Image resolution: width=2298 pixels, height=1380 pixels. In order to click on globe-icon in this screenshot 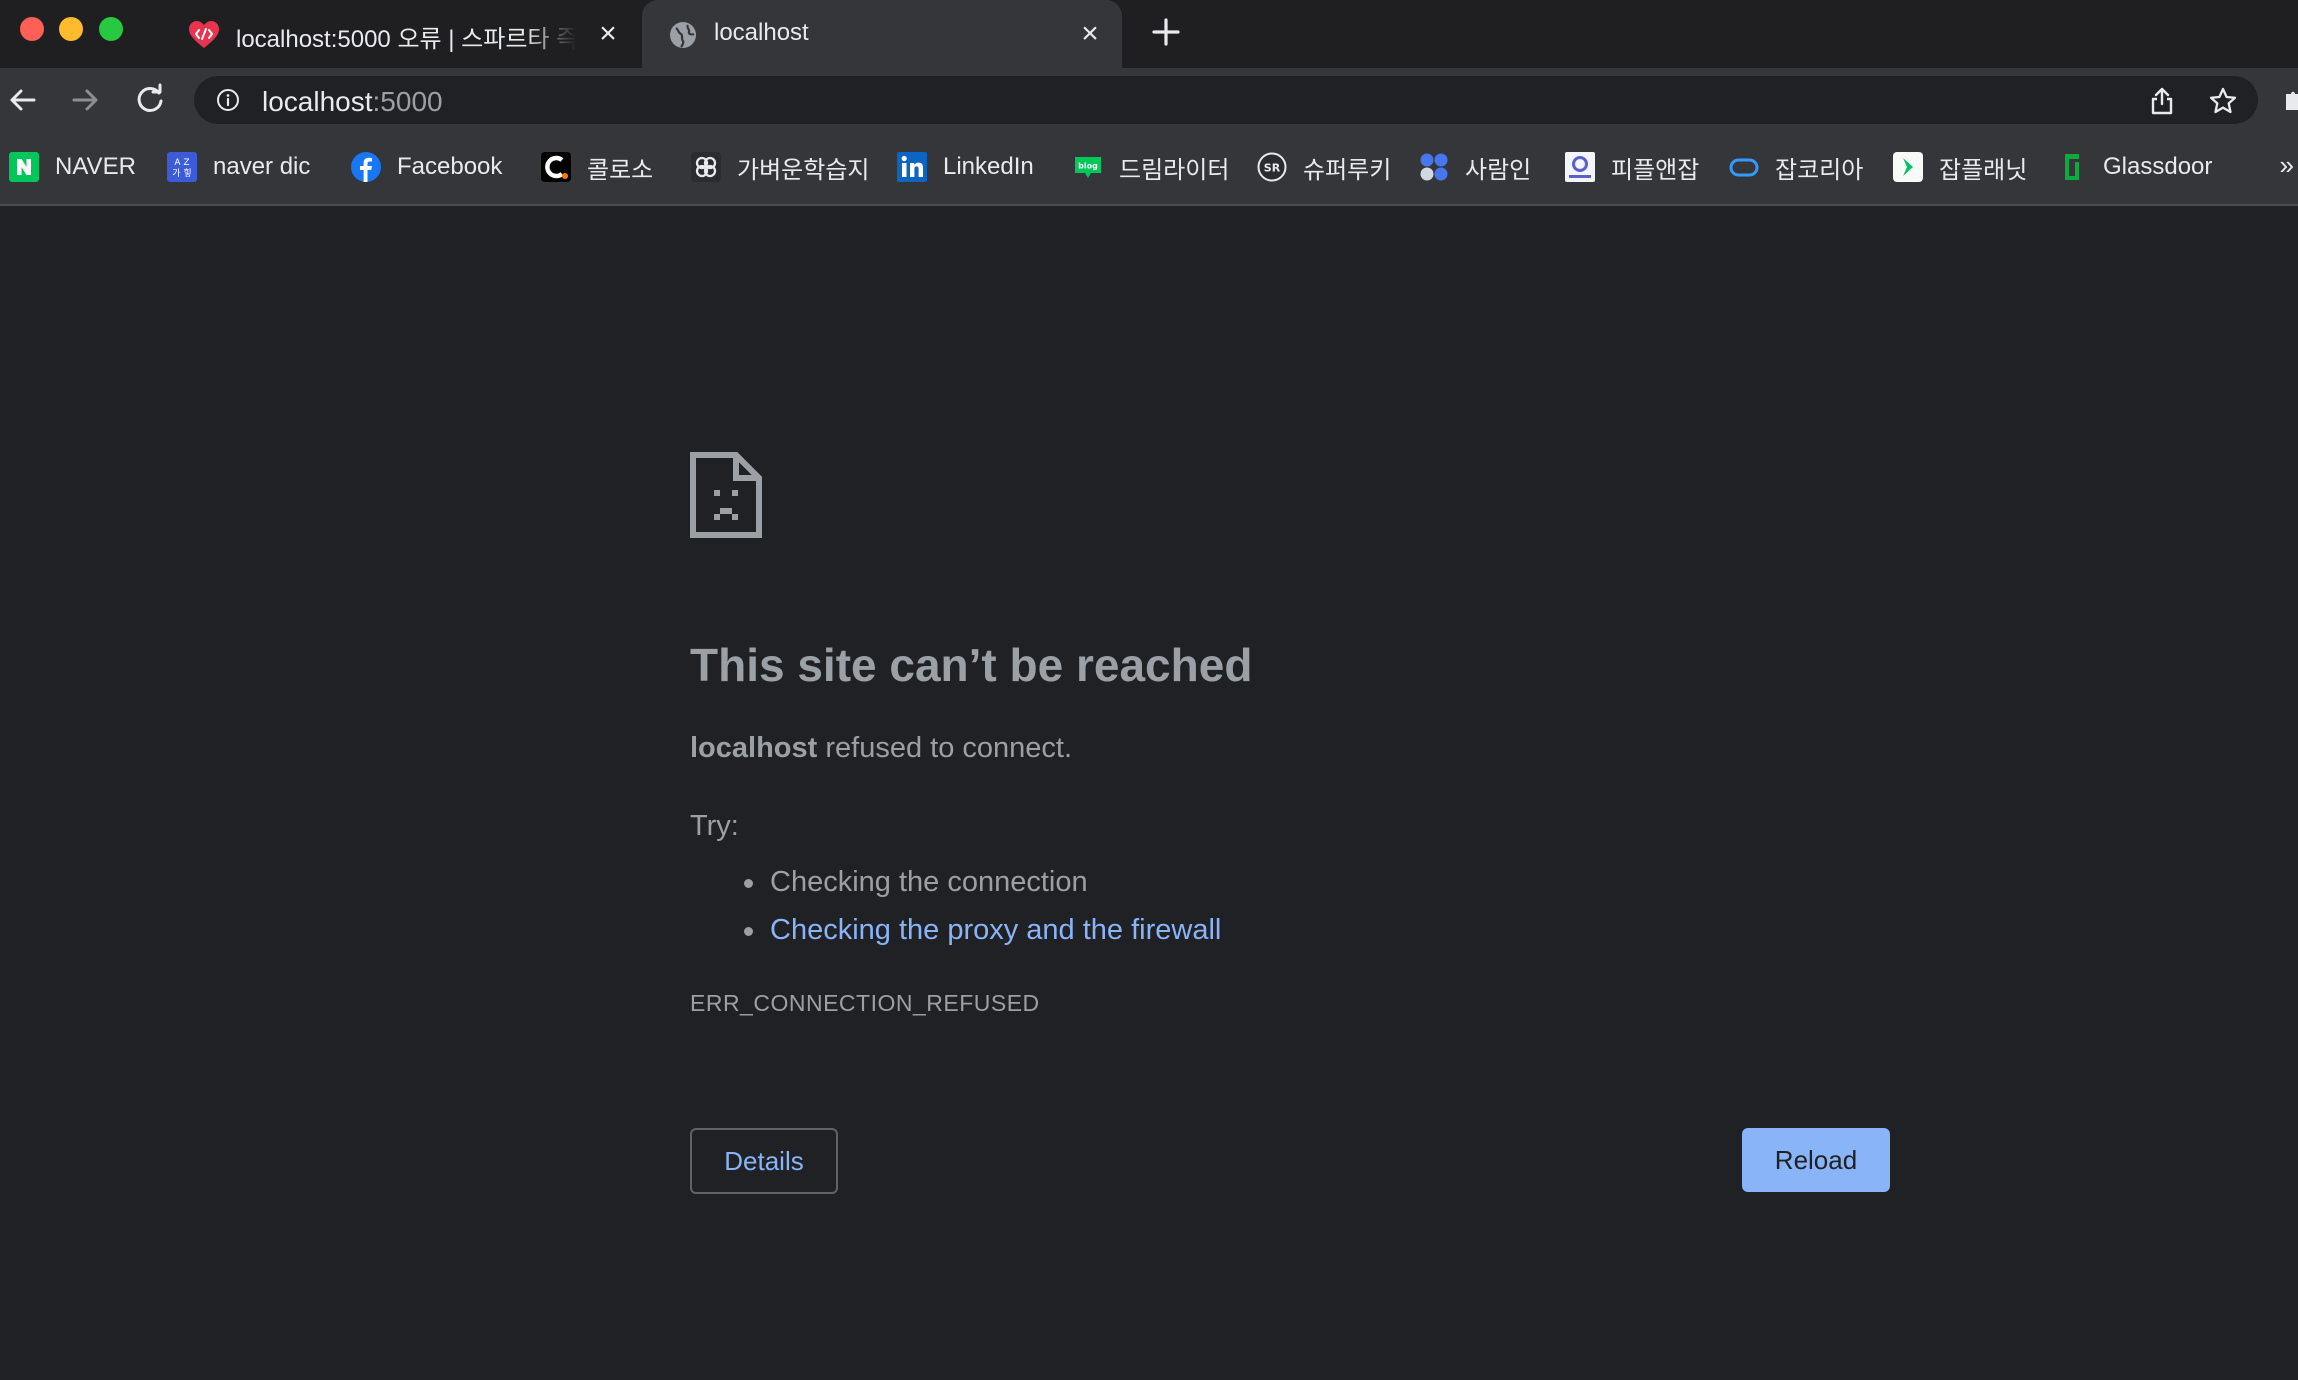, I will do `click(683, 35)`.